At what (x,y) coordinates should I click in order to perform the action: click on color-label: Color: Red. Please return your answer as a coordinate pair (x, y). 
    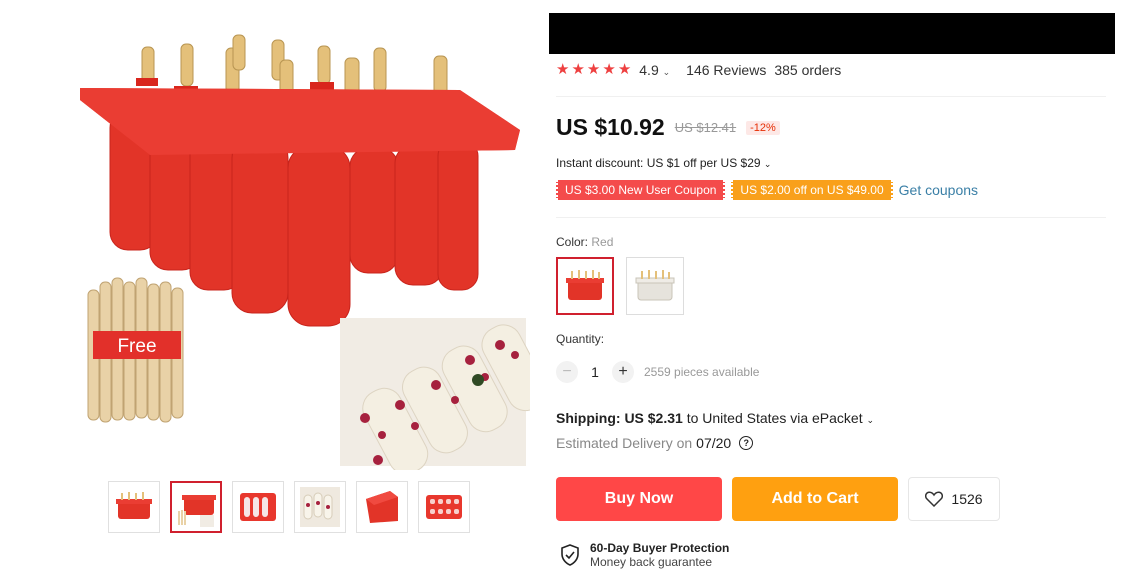
    Looking at the image, I should click on (584, 242).